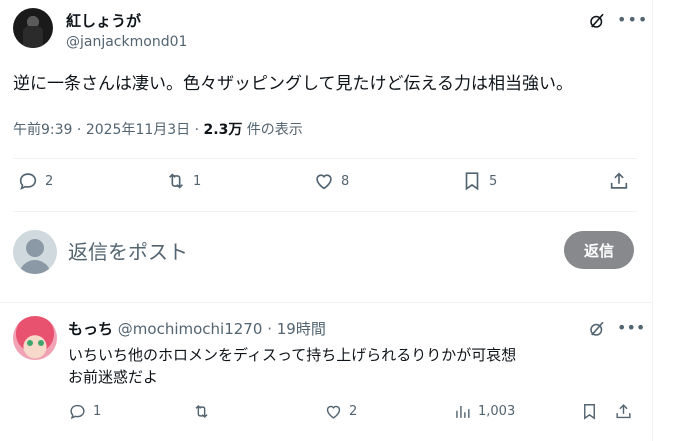 This screenshot has width=685, height=441. I want to click on reply-text-line: お前迷惑だよ, so click(113, 377).